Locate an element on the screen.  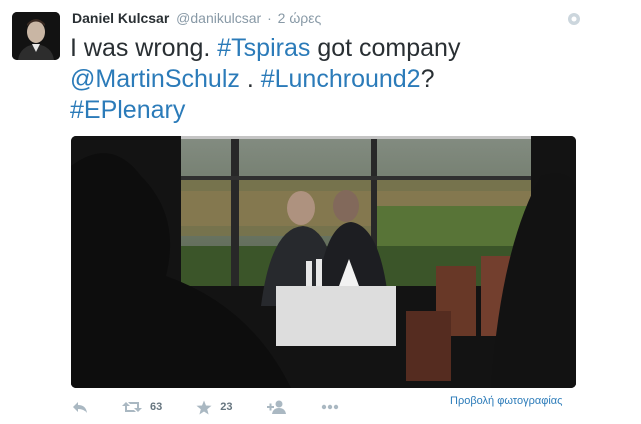
favorite-icon is located at coordinates (204, 407).